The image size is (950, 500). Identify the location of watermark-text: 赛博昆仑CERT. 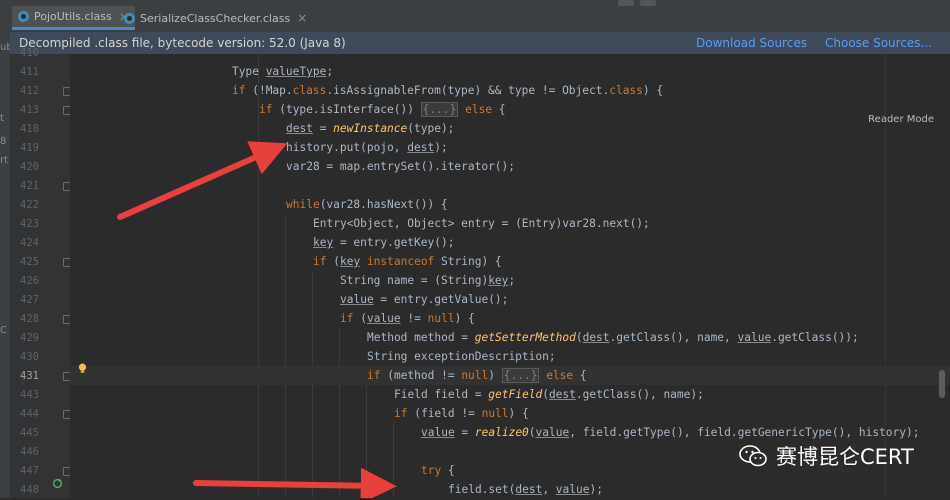
(845, 457).